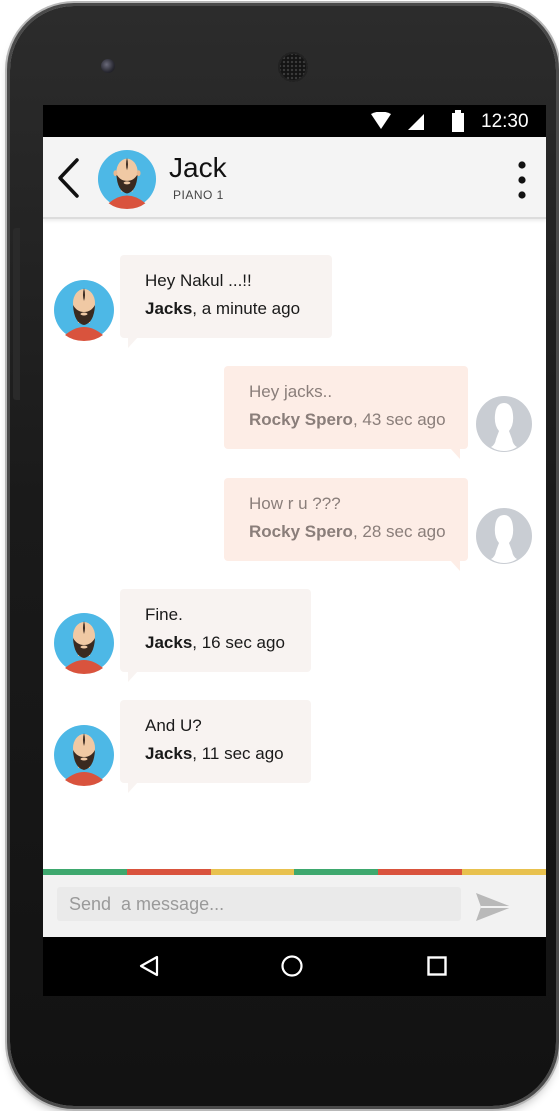  Describe the element at coordinates (505, 121) in the screenshot. I see `status-time: 12:30` at that location.